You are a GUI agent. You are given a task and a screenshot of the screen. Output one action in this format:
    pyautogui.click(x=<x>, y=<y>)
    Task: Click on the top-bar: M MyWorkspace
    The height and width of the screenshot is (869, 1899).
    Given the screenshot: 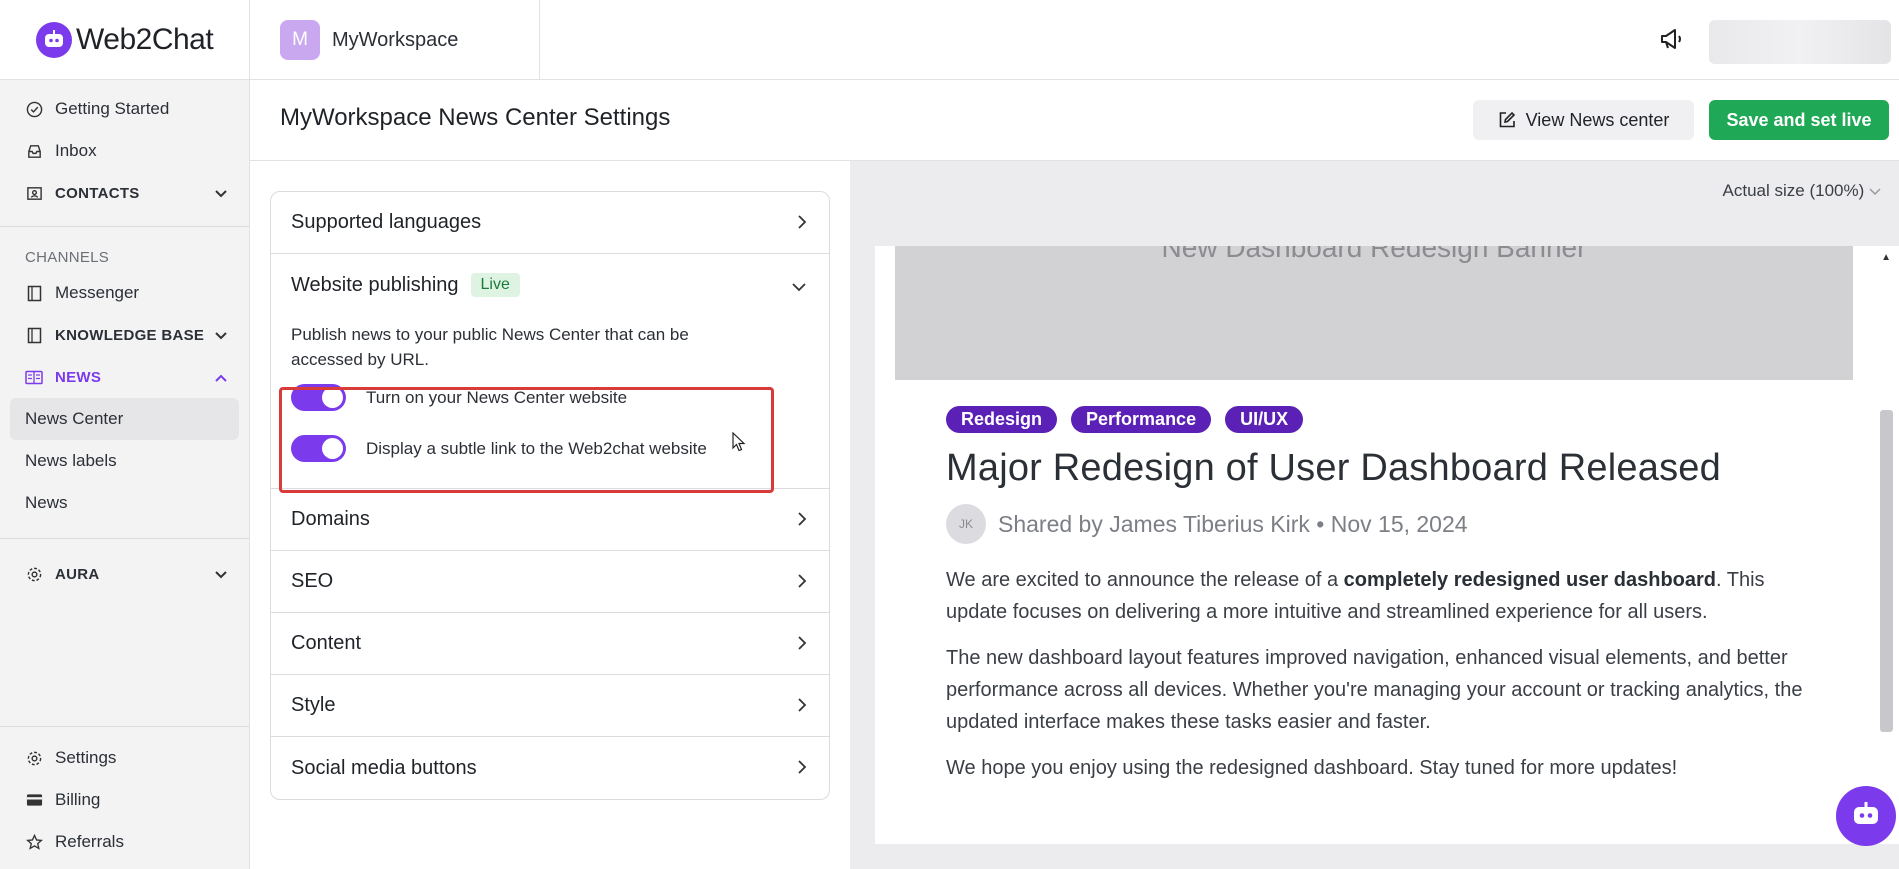 What is the action you would take?
    pyautogui.click(x=1074, y=40)
    